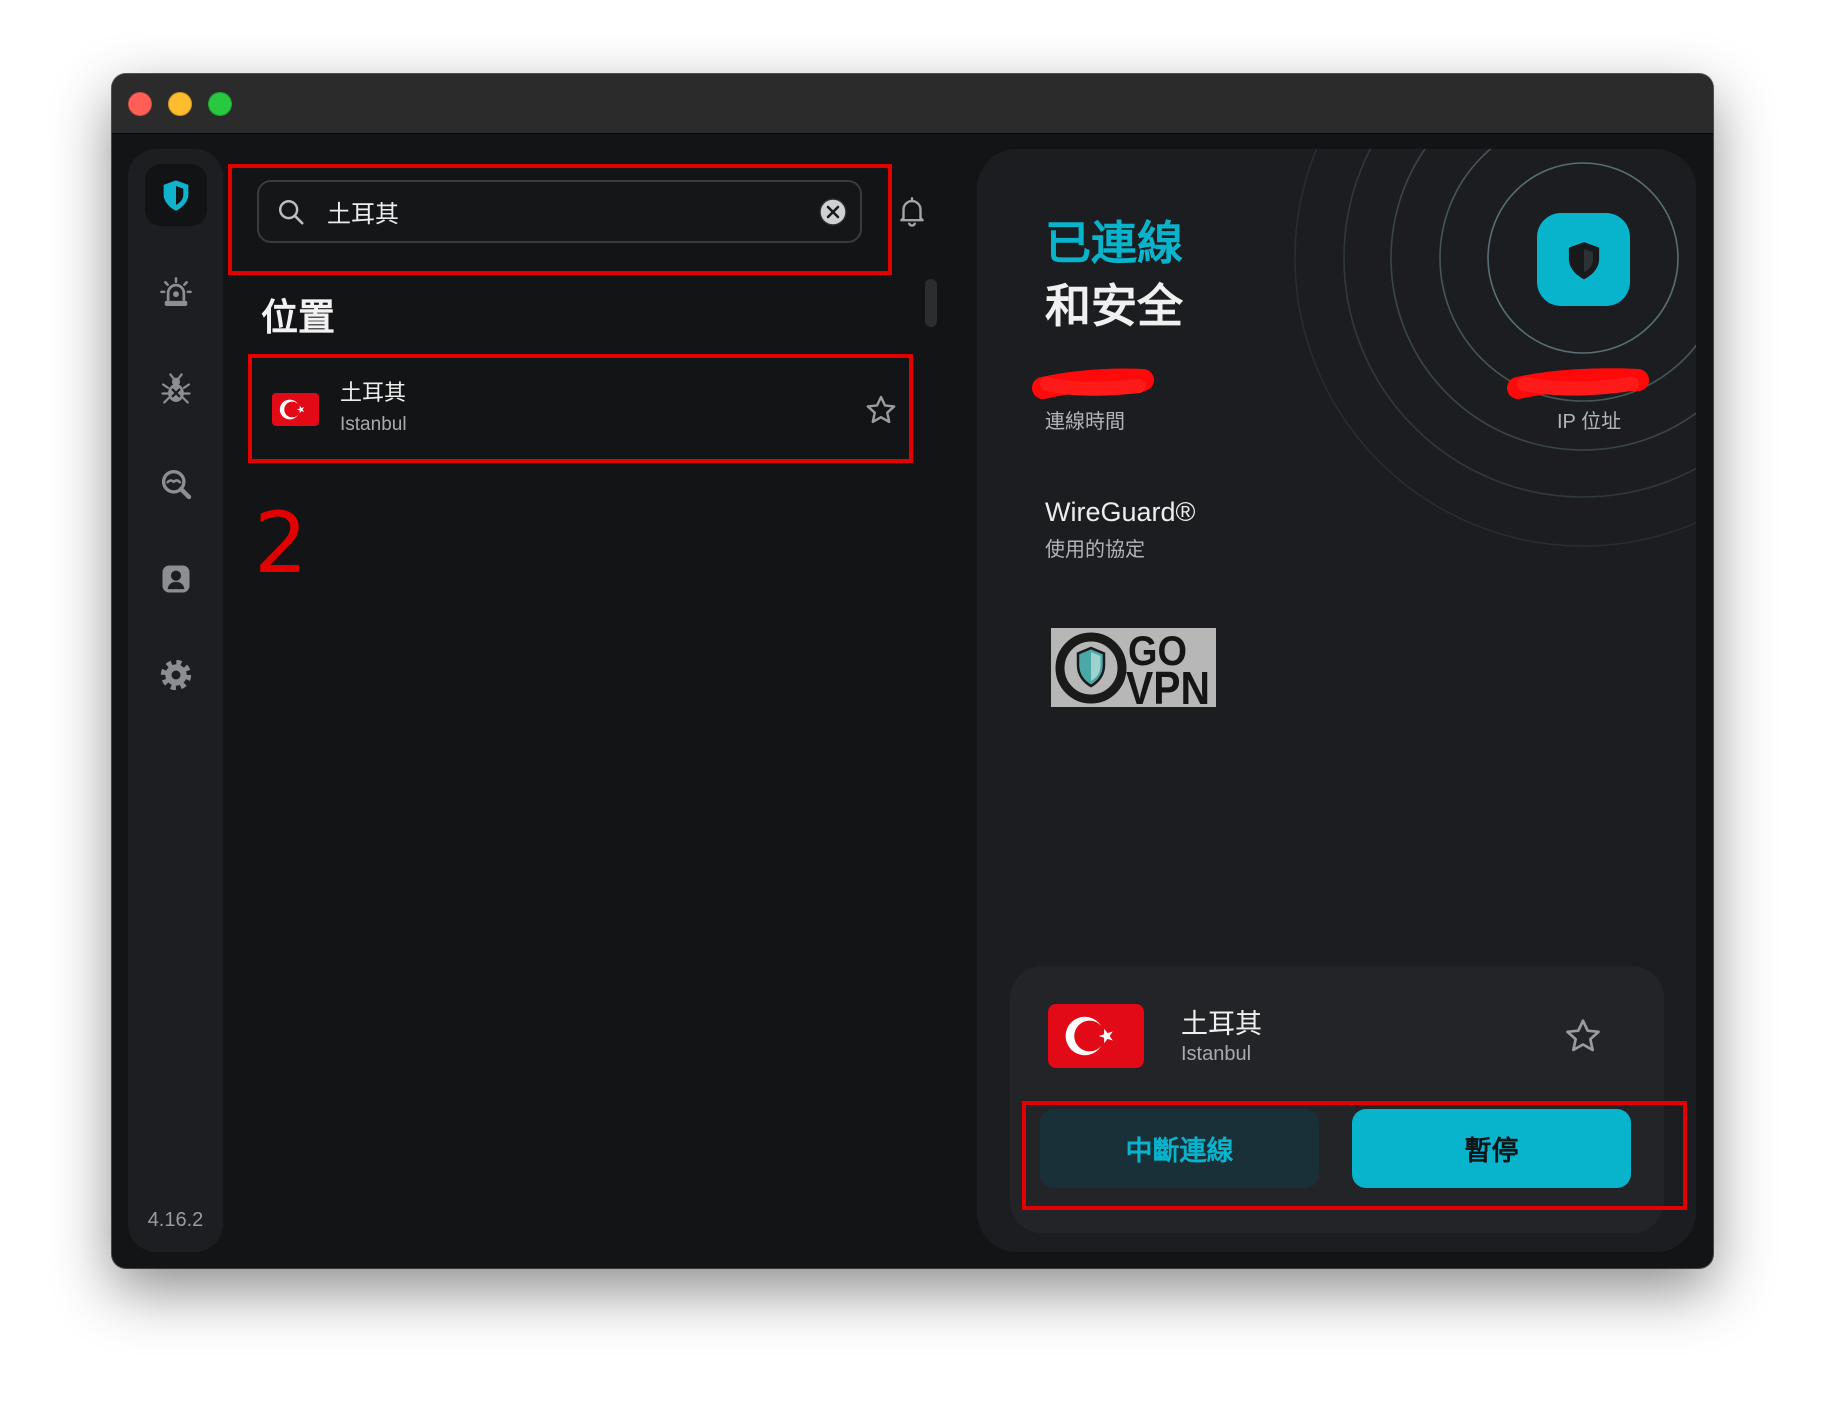 The width and height of the screenshot is (1824, 1416). Describe the element at coordinates (580, 408) in the screenshot. I see `location-item: 土耳其 Istanbul` at that location.